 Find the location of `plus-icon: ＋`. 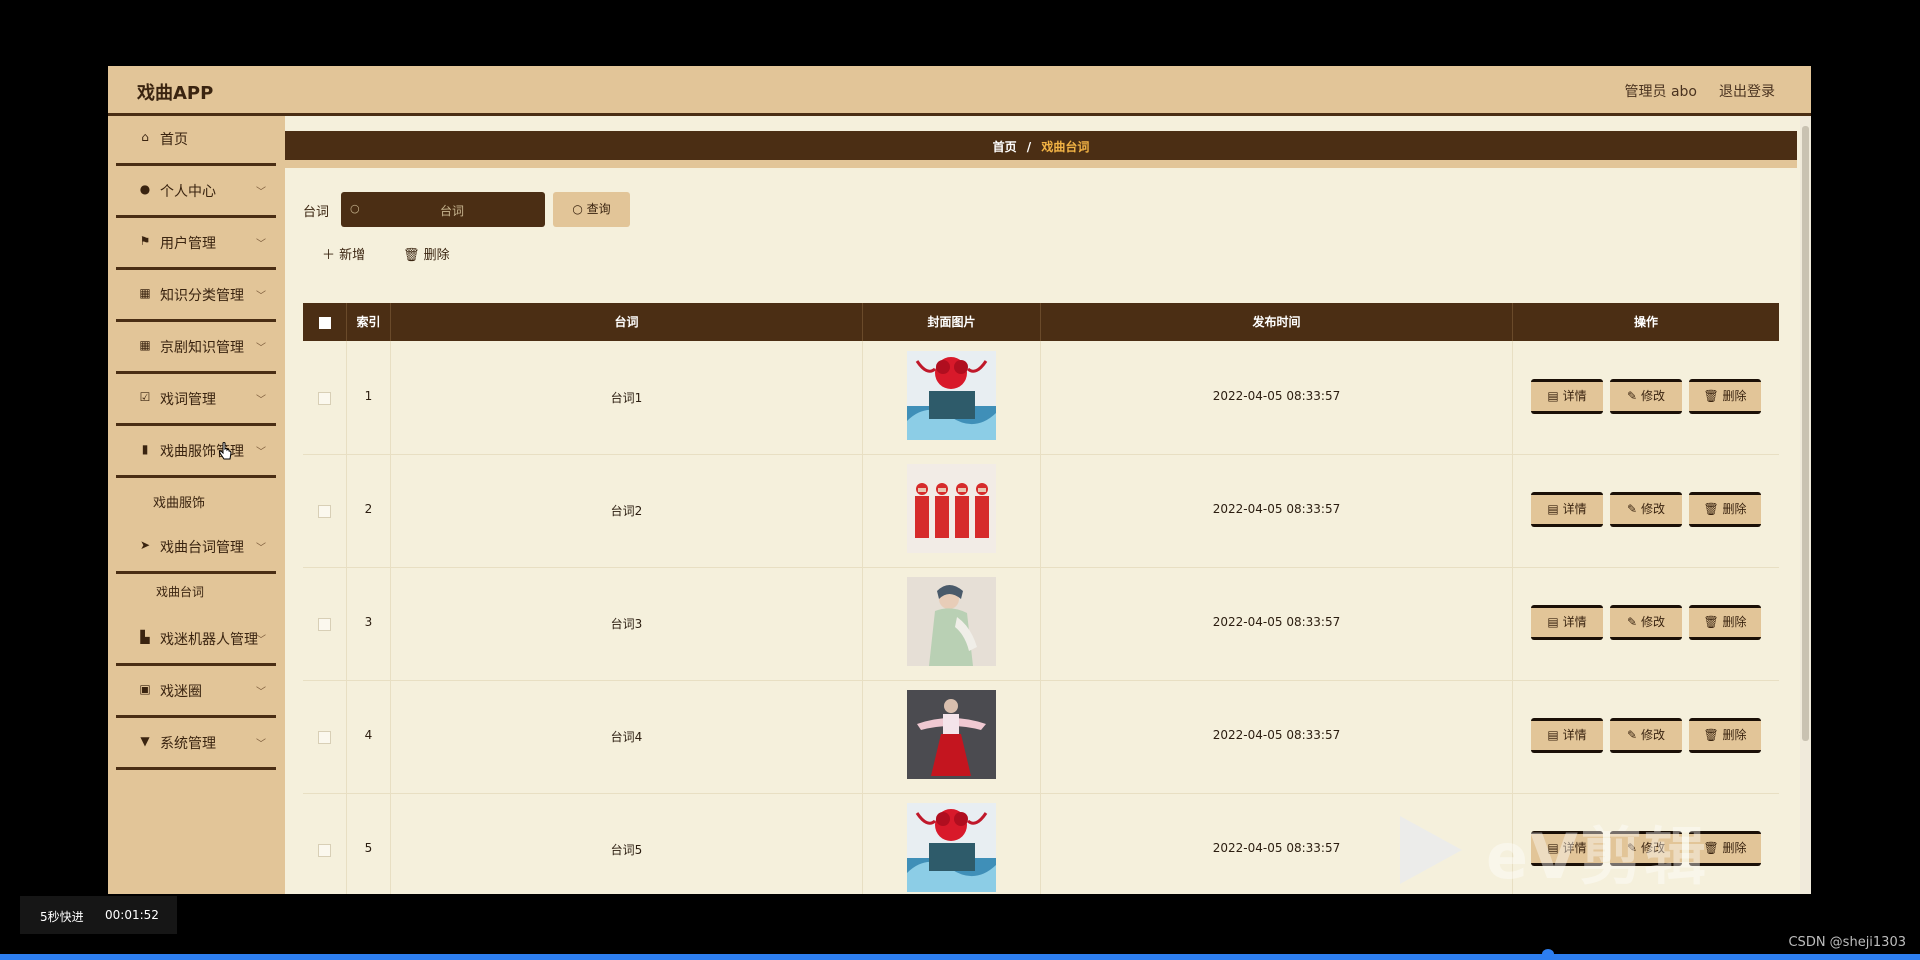

plus-icon: ＋ is located at coordinates (329, 255).